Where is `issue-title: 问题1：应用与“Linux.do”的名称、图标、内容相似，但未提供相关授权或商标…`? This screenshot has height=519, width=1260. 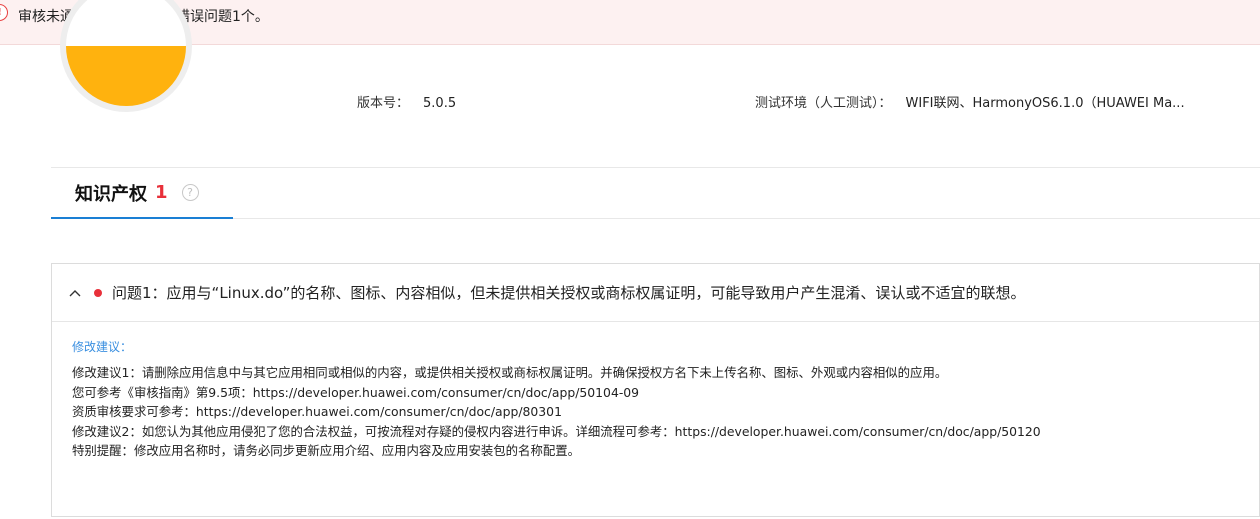
issue-title: 问题1：应用与“Linux.do”的名称、图标、内容相似，但未提供相关授权或商标… is located at coordinates (569, 293).